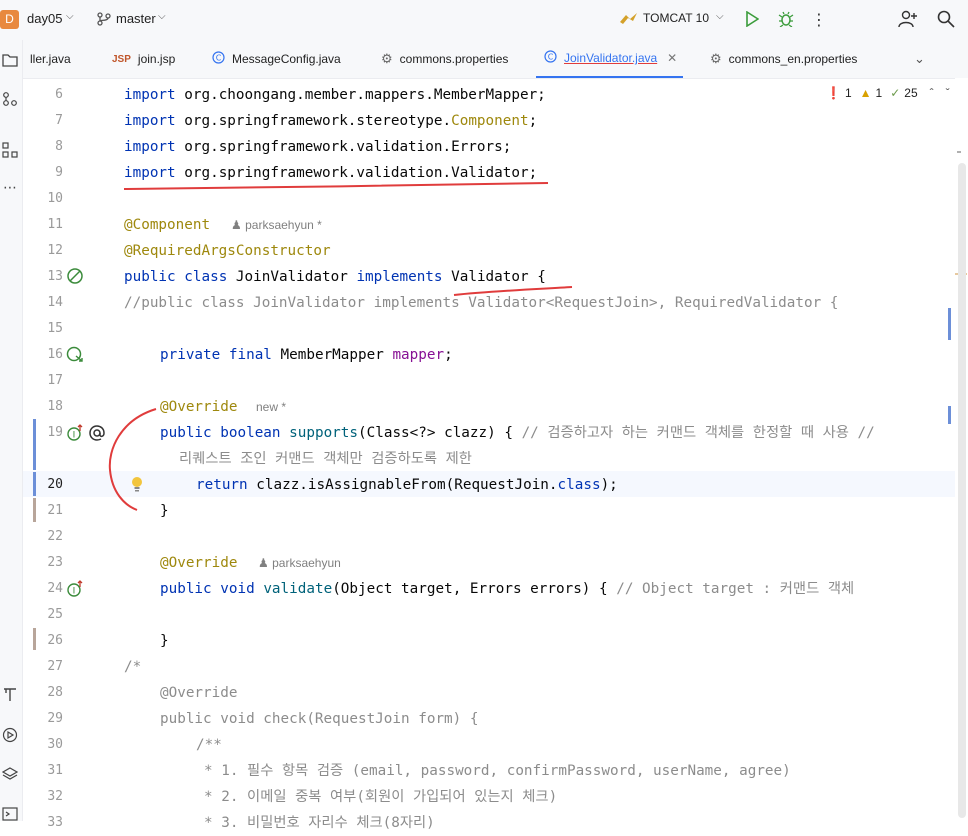 This screenshot has height=836, width=968. Describe the element at coordinates (132, 459) in the screenshot. I see `bracket-annotation` at that location.